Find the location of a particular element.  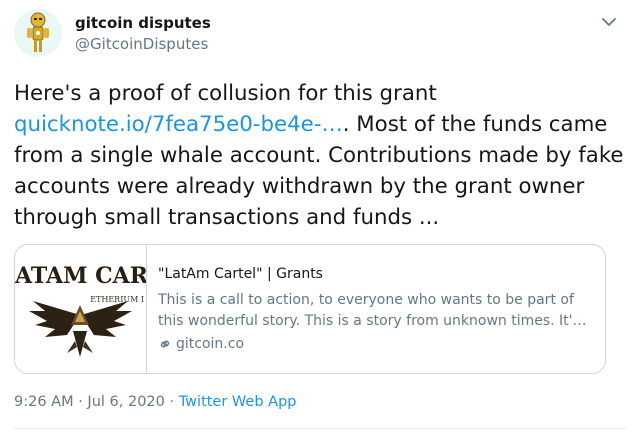

author-handle: @GitcoinDisputes is located at coordinates (143, 44).